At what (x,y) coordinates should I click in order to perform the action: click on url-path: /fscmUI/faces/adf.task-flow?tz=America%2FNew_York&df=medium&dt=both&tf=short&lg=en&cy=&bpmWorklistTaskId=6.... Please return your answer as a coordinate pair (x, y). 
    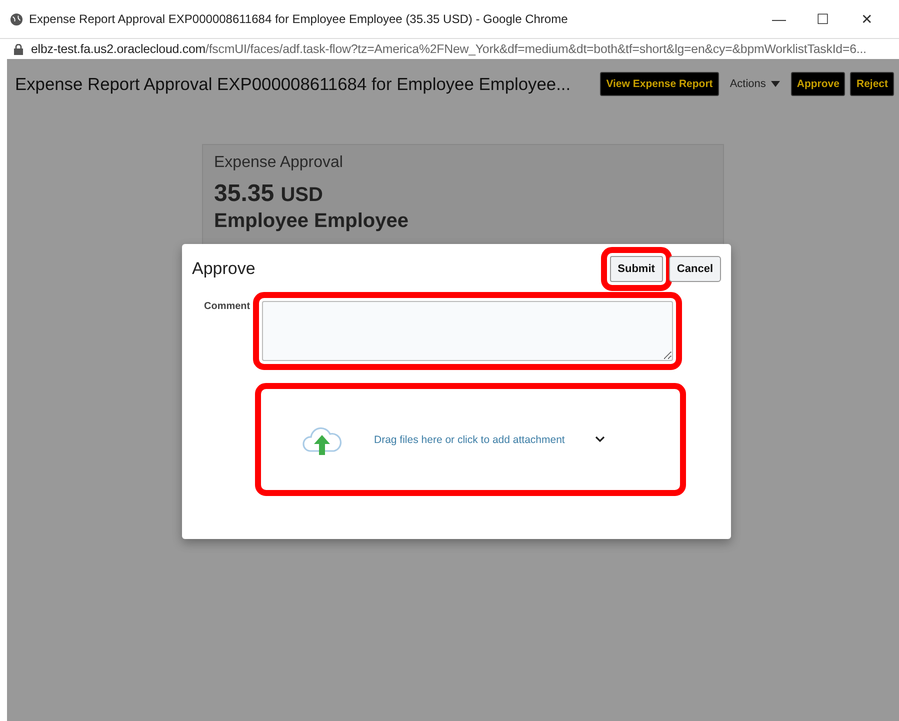
    Looking at the image, I should click on (536, 49).